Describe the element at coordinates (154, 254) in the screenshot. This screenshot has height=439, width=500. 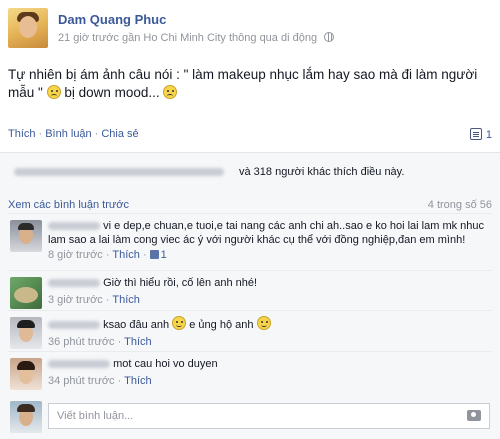
I see `thumbs-up-icon` at that location.